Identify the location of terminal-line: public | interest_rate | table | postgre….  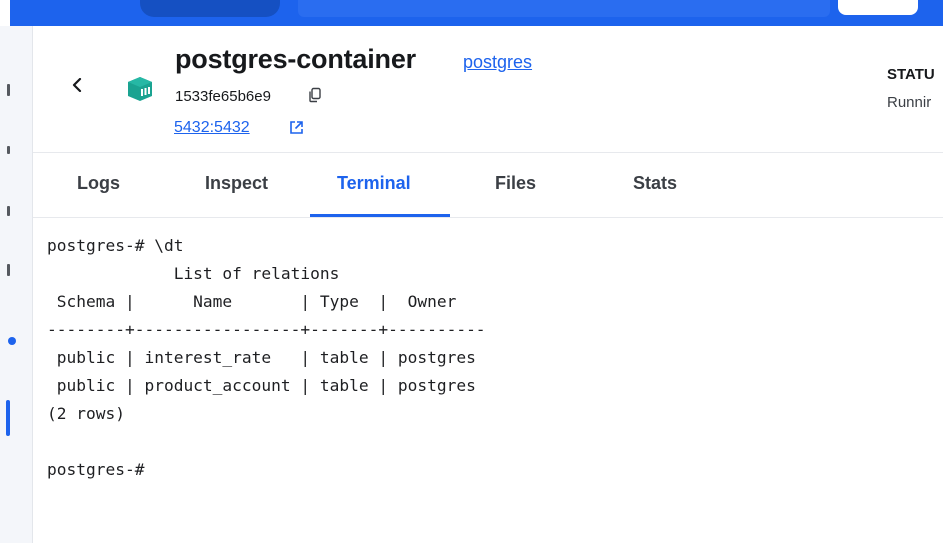
(261, 357).